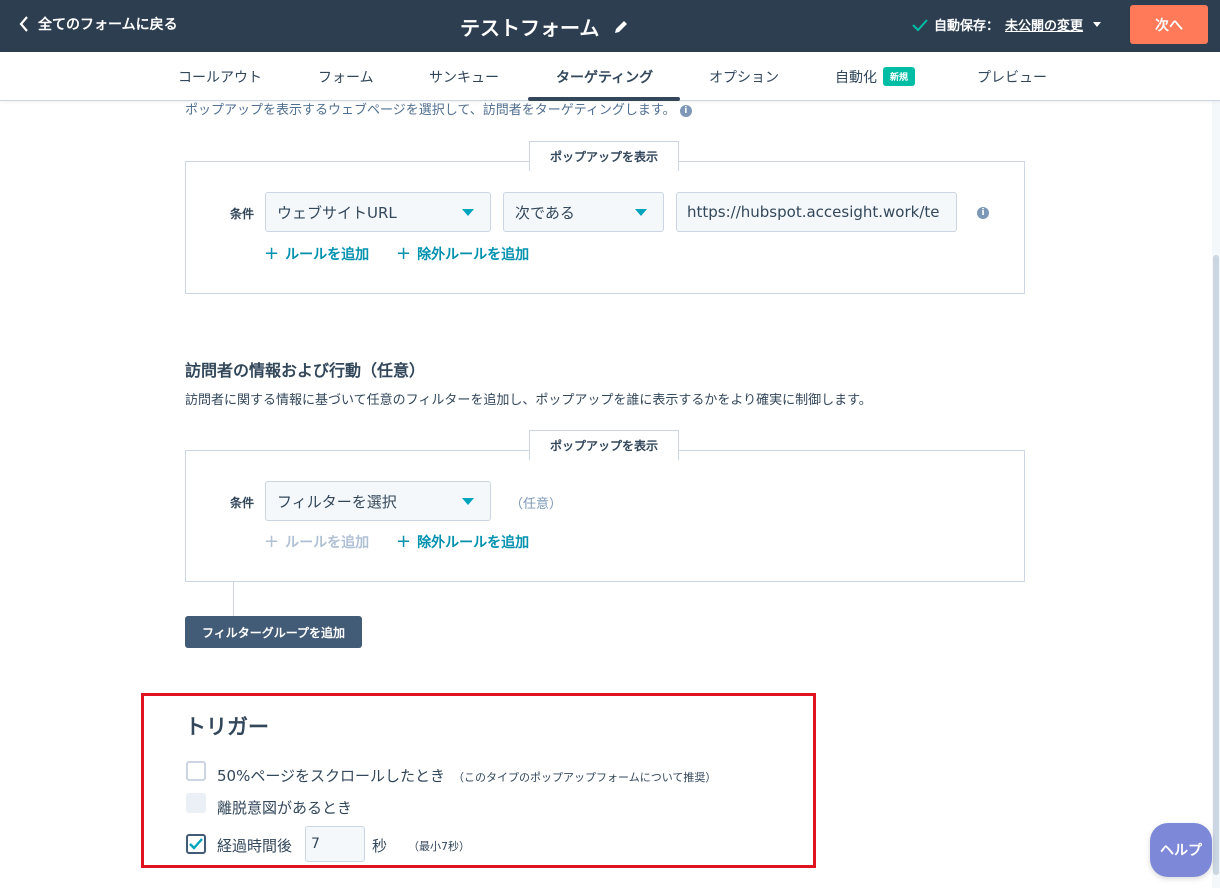 The image size is (1220, 888). I want to click on next-button: 次へ, so click(1169, 24).